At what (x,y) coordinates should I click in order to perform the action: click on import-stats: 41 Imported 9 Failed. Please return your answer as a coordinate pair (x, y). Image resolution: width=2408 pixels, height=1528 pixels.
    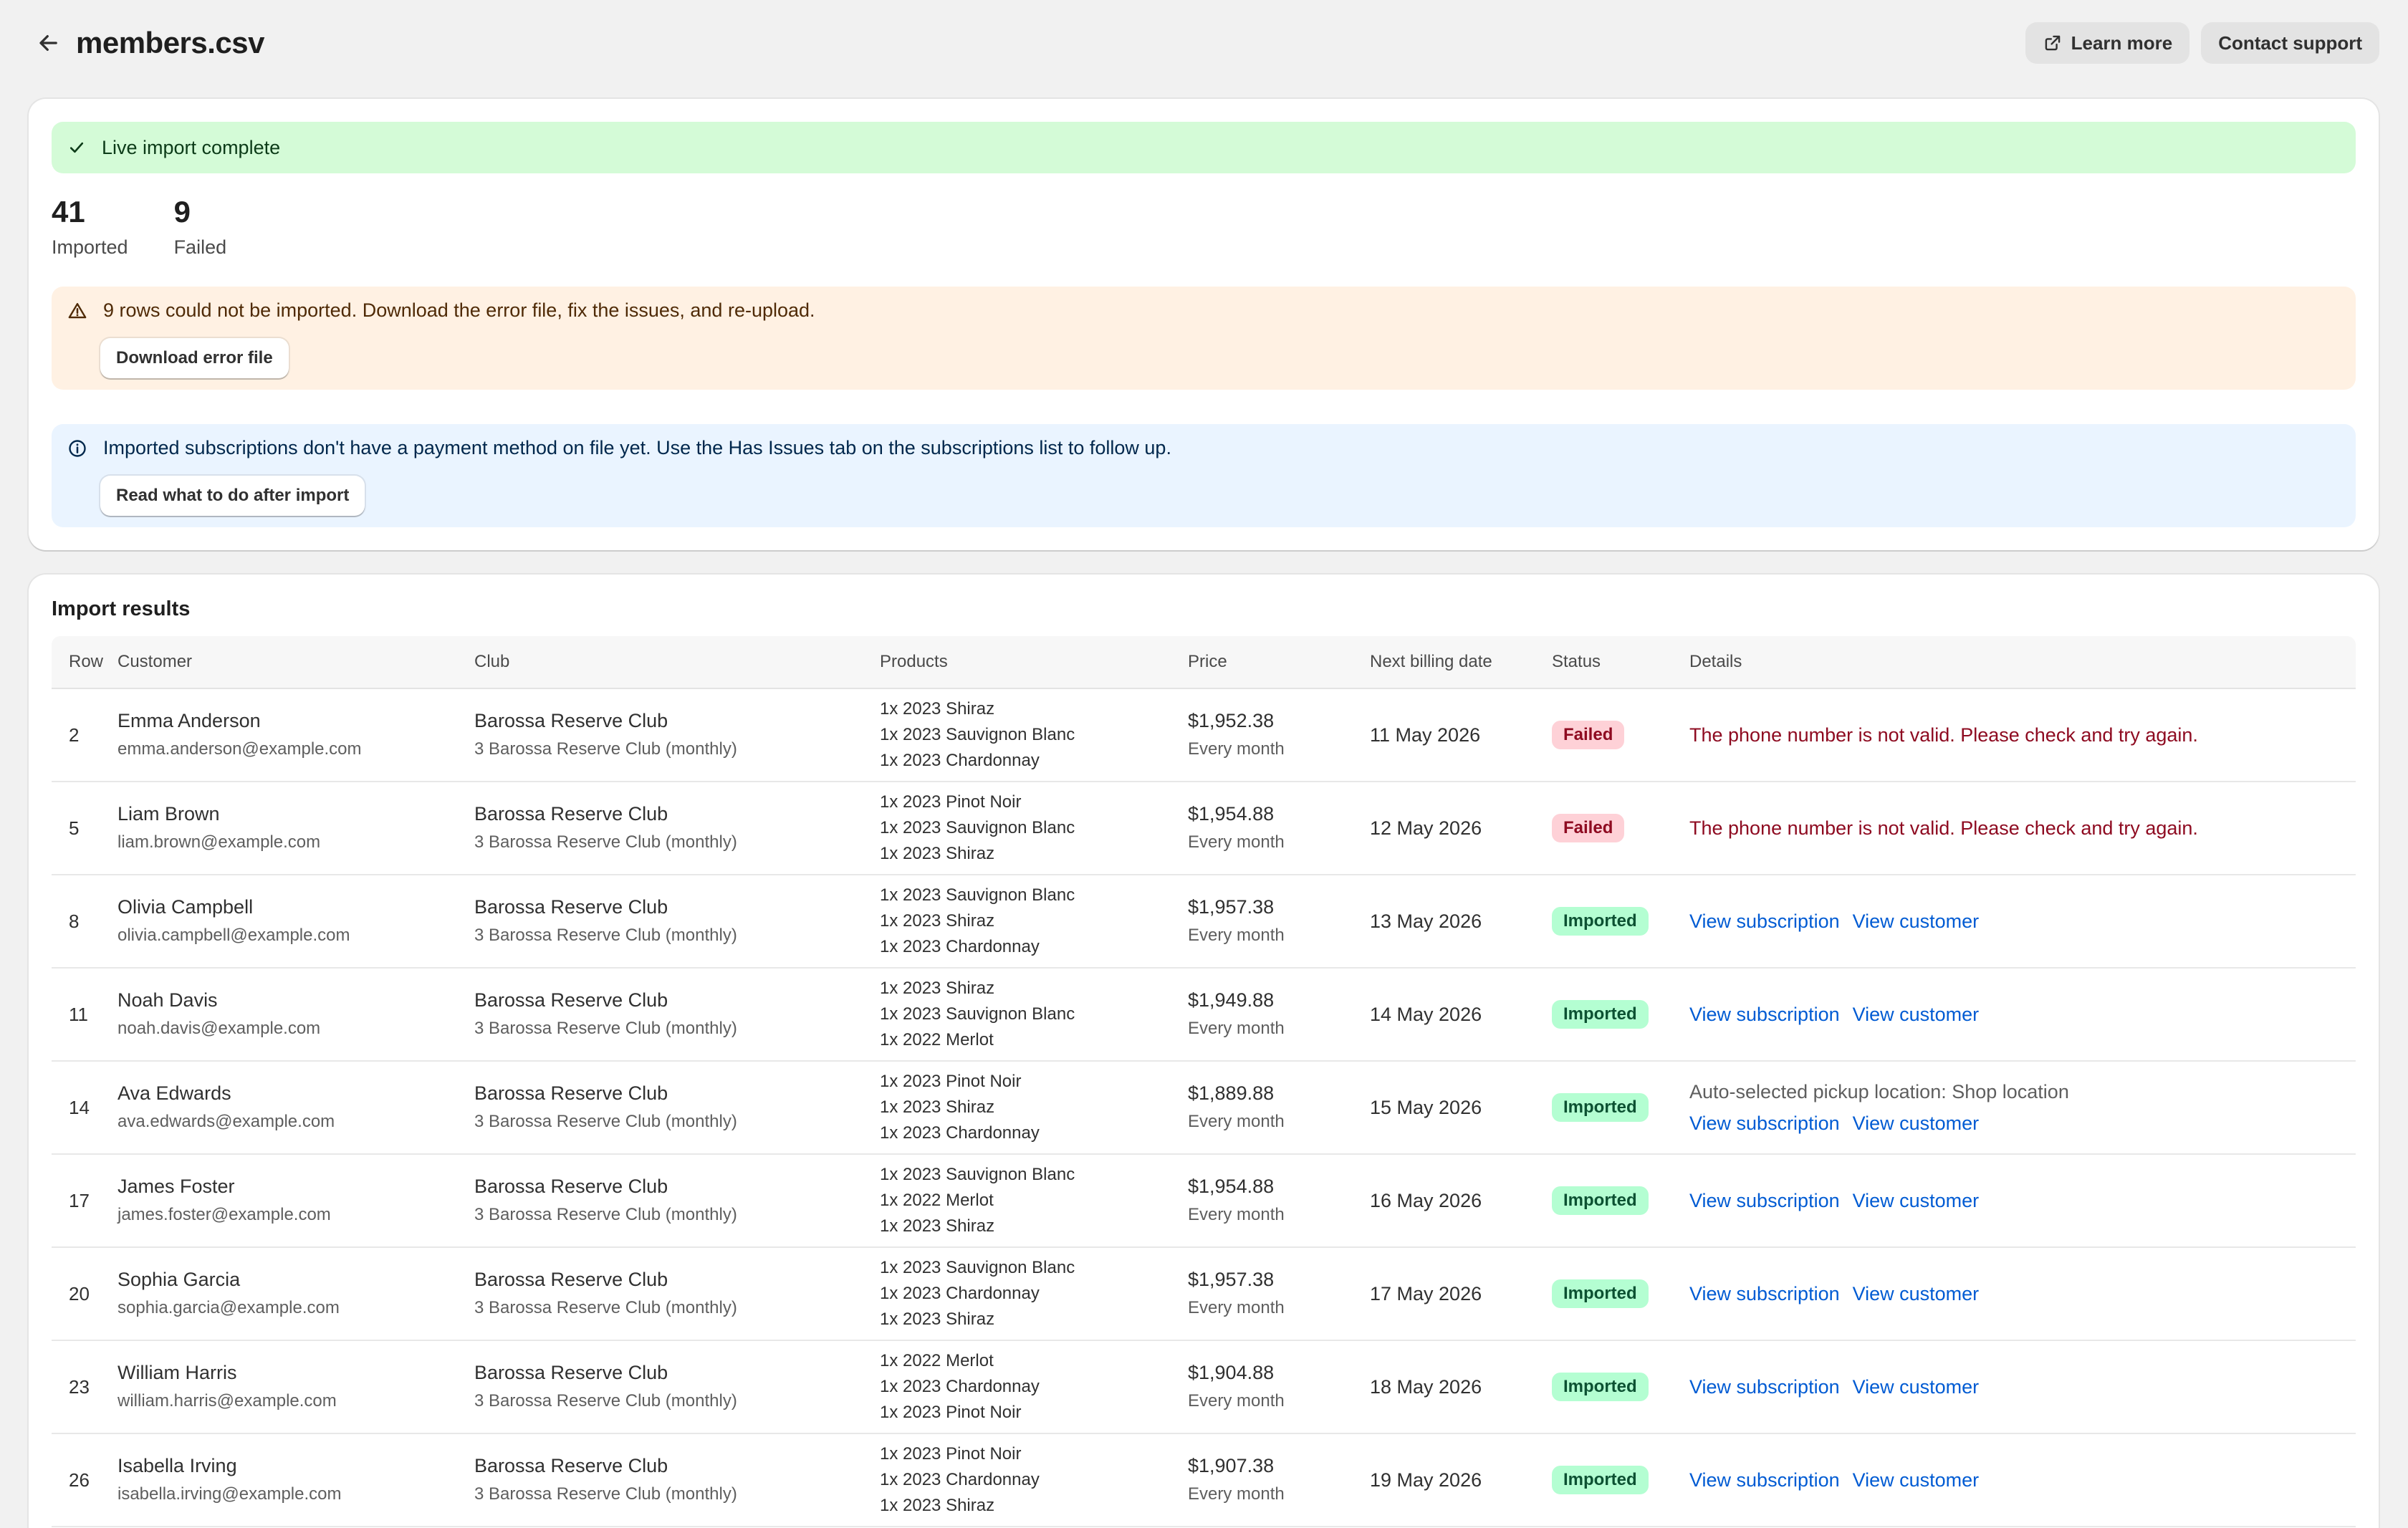
    Looking at the image, I should click on (139, 225).